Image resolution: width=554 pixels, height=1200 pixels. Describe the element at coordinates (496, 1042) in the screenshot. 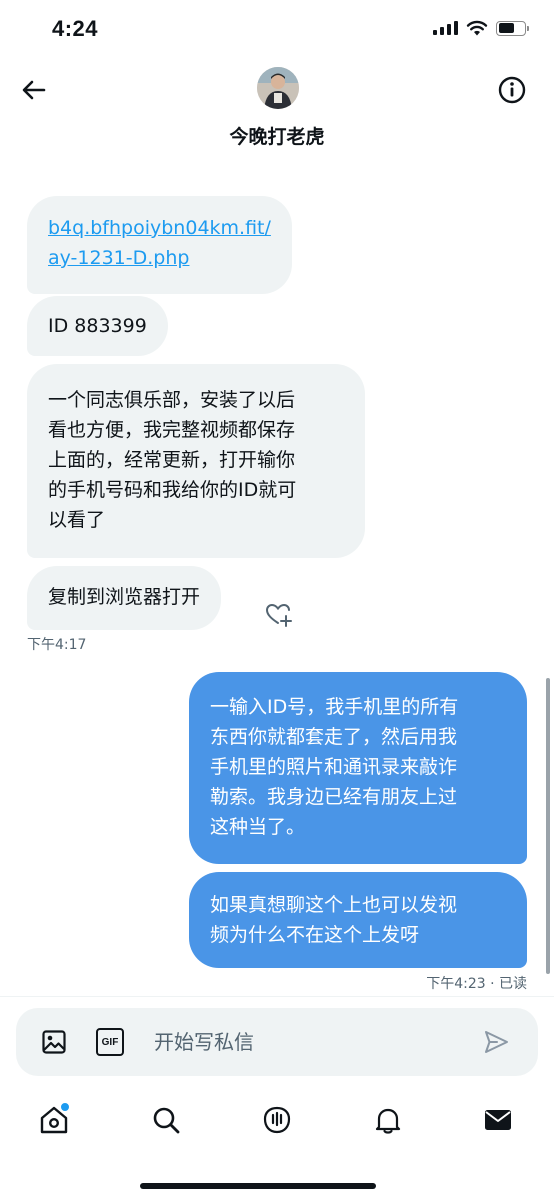

I see `send-icon` at that location.